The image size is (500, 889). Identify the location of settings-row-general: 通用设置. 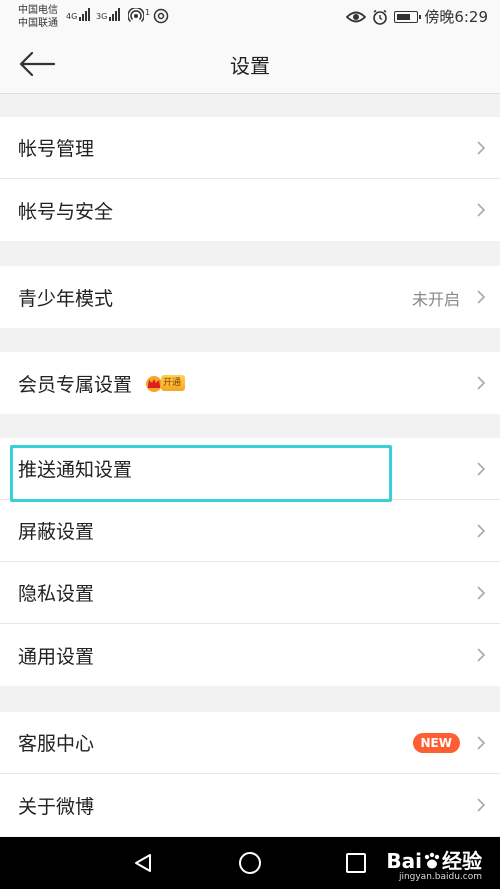
(250, 655).